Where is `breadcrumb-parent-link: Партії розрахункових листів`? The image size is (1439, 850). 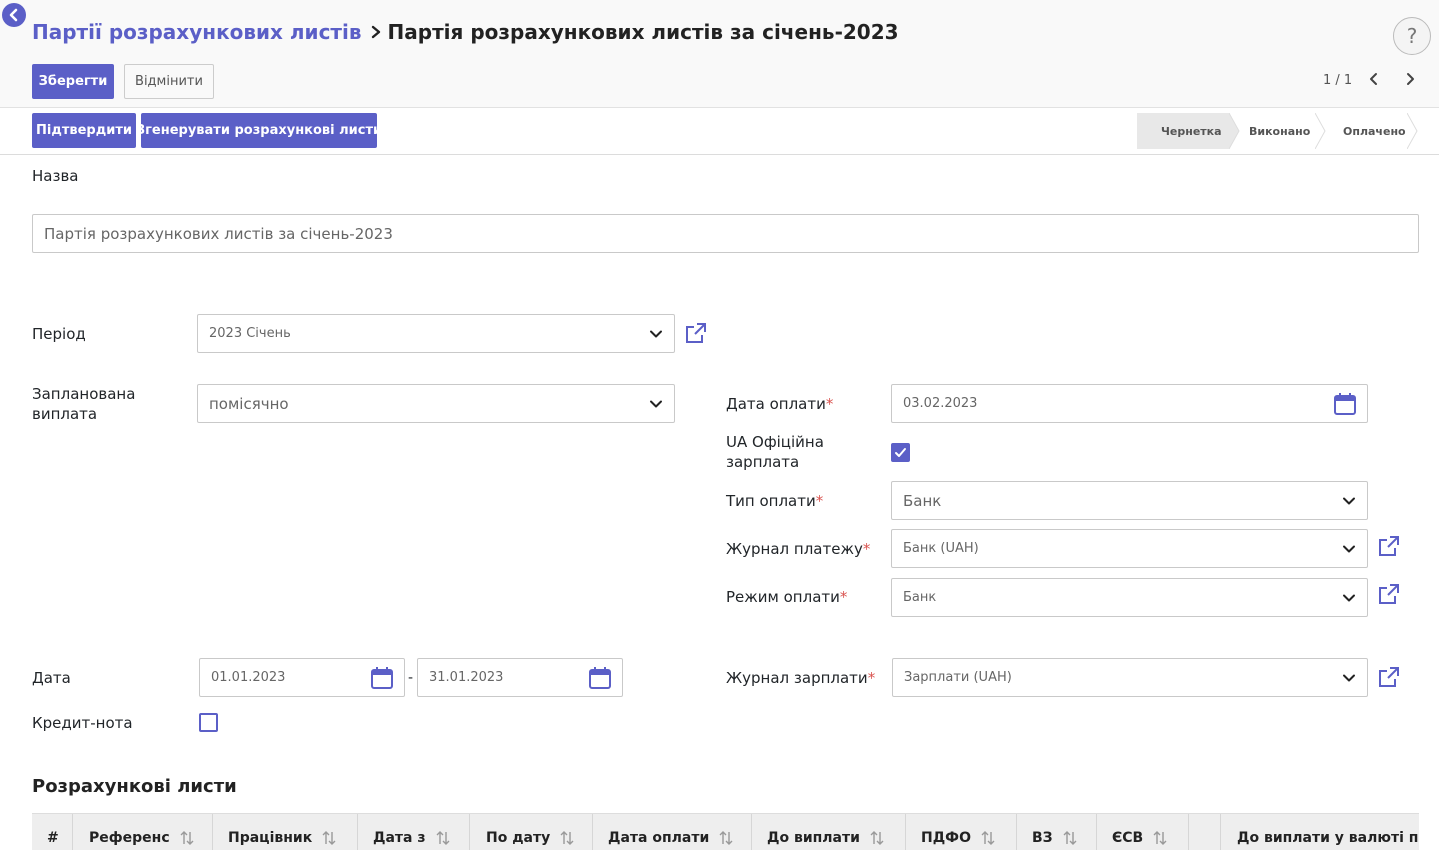 breadcrumb-parent-link: Партії розрахункових листів is located at coordinates (197, 32).